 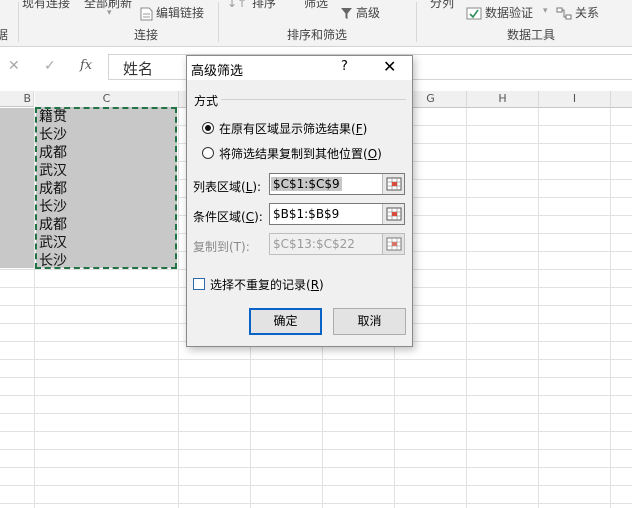 I want to click on copy-to-label: 复制到(T):, so click(x=221, y=247).